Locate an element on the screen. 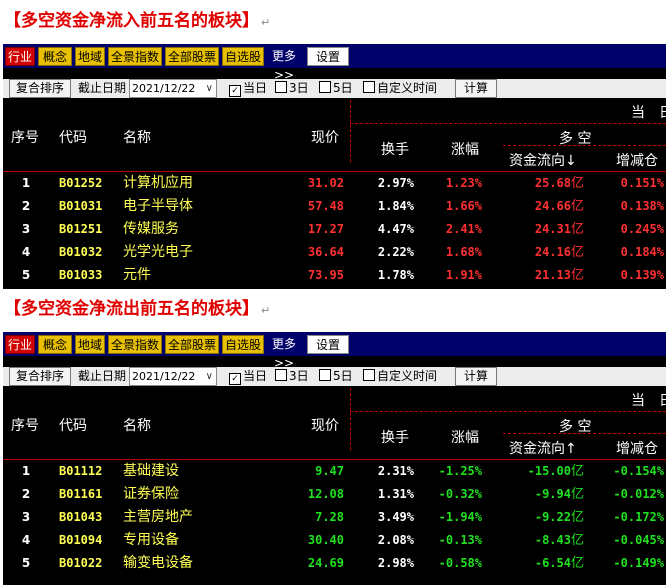 Image resolution: width=668 pixels, height=585 pixels. row-change: 1.91% is located at coordinates (463, 275).